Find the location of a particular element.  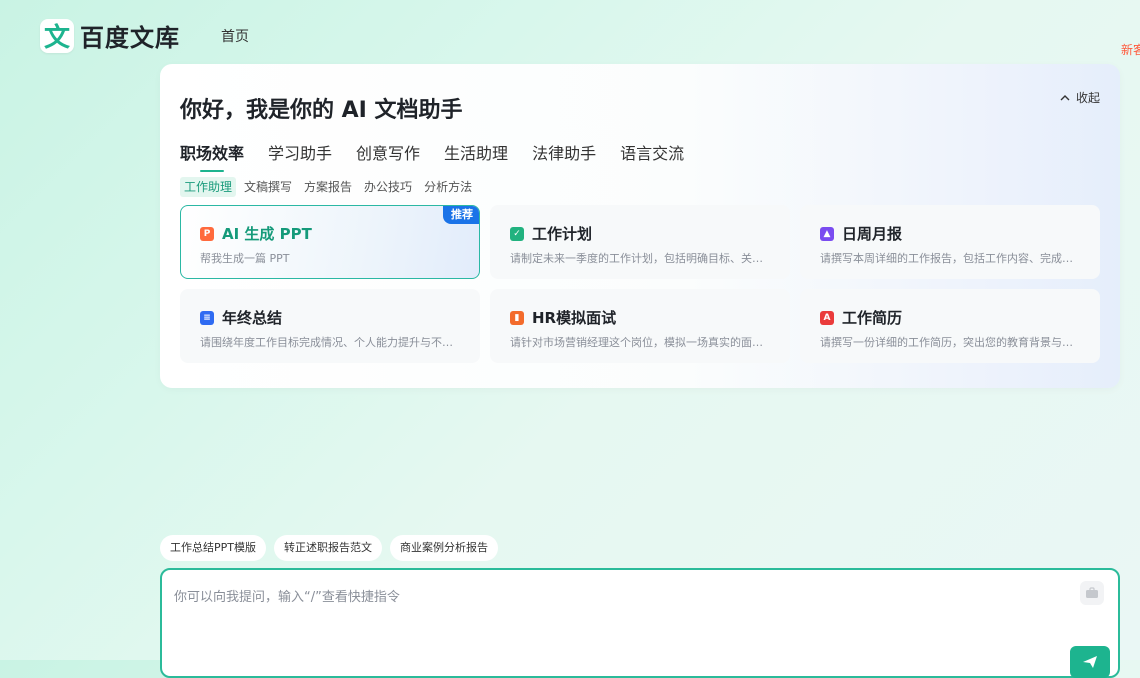

tab-study: 学习助手 is located at coordinates (300, 156).